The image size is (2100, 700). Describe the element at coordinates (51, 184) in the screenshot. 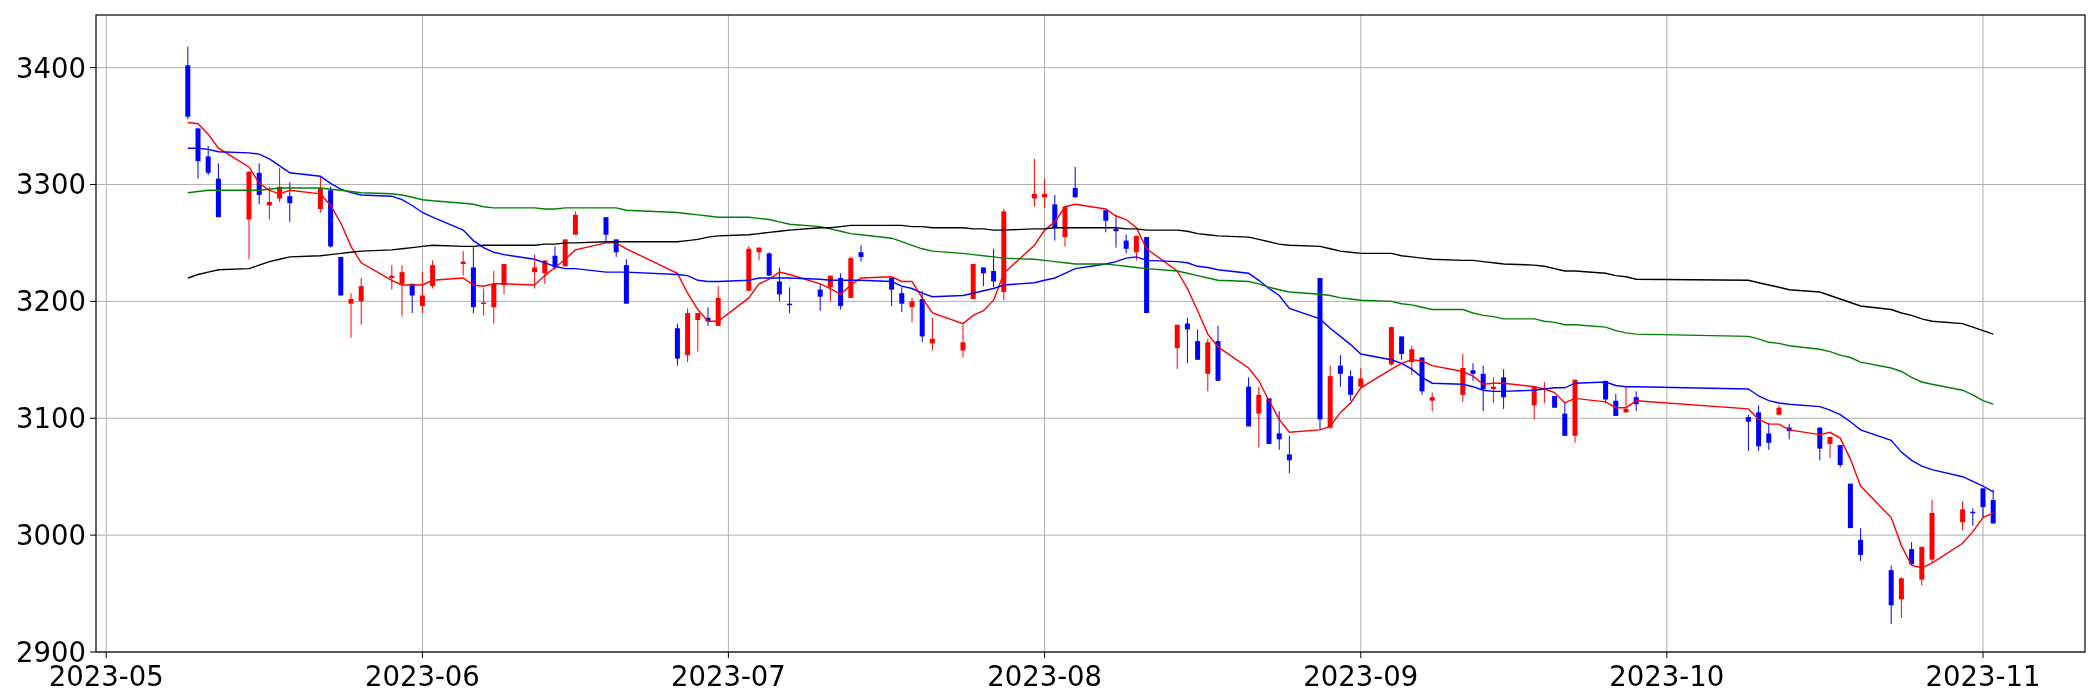

I see `y-tick-label: 3300` at that location.